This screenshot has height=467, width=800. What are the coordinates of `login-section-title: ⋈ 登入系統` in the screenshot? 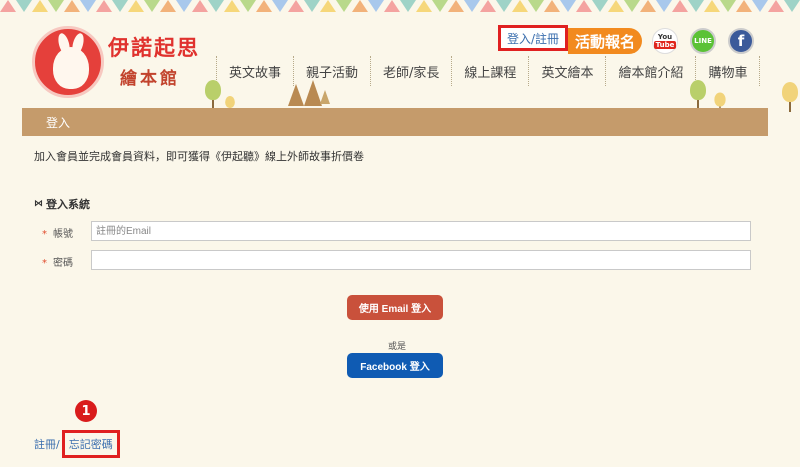 It's located at (62, 204).